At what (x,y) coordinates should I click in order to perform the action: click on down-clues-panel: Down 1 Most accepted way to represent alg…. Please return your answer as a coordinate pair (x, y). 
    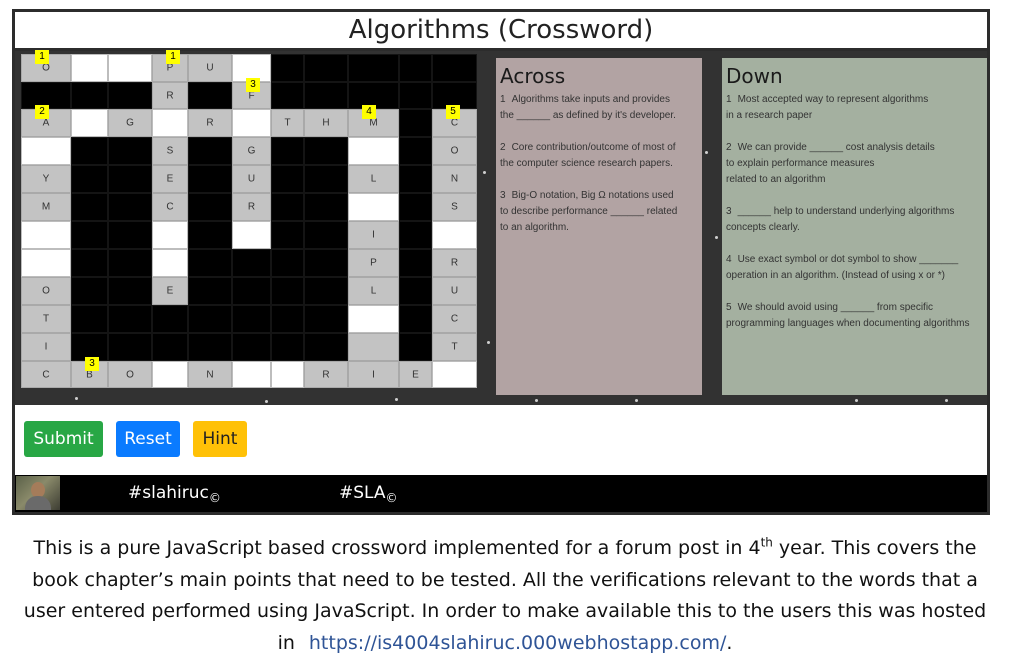
    Looking at the image, I should click on (854, 226).